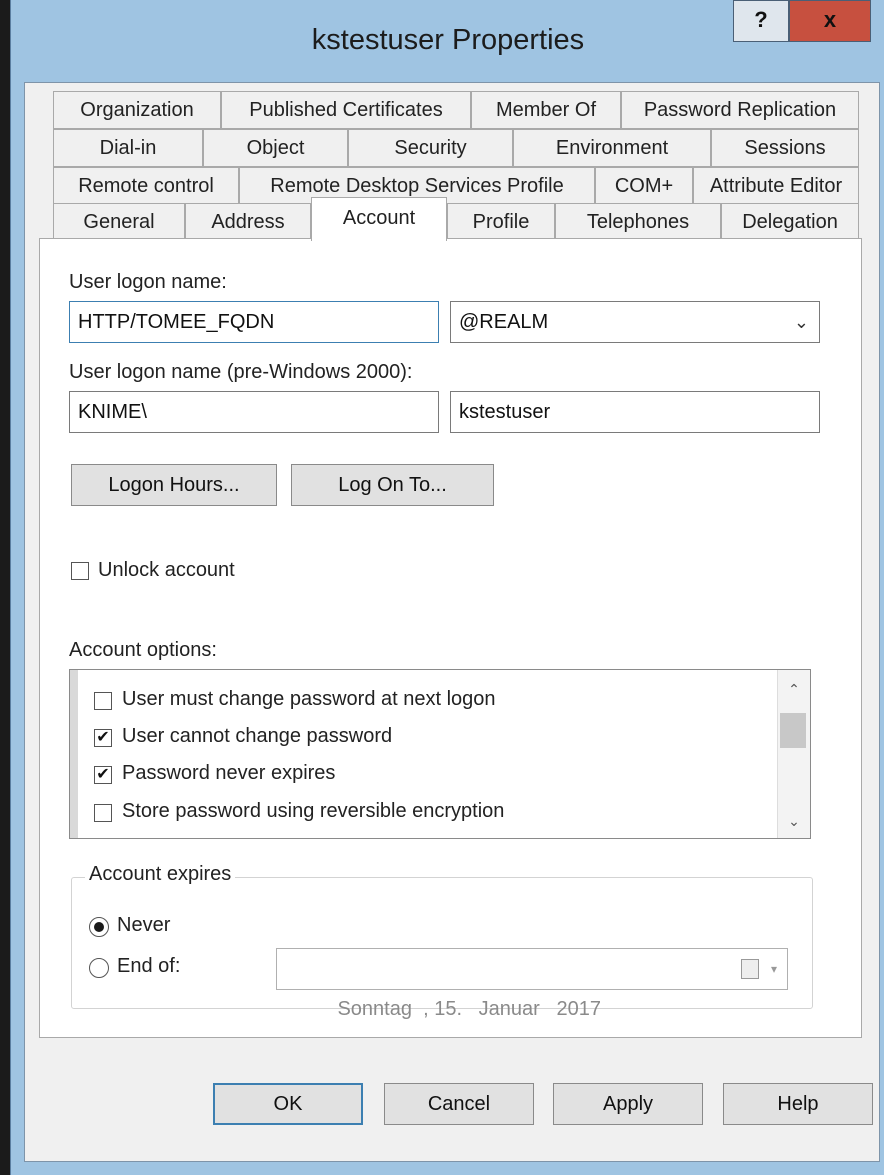  What do you see at coordinates (275, 148) in the screenshot?
I see `tab-object: Object` at bounding box center [275, 148].